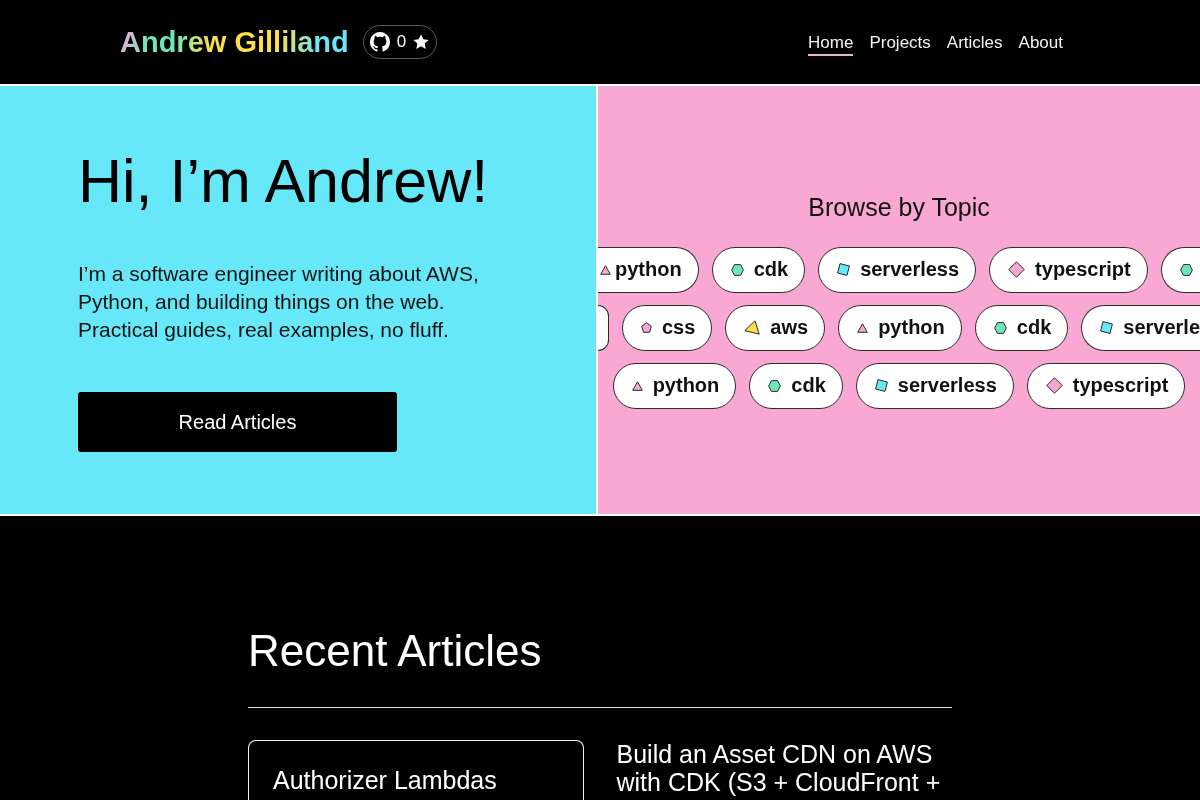  What do you see at coordinates (421, 42) in the screenshot?
I see `star-icon` at bounding box center [421, 42].